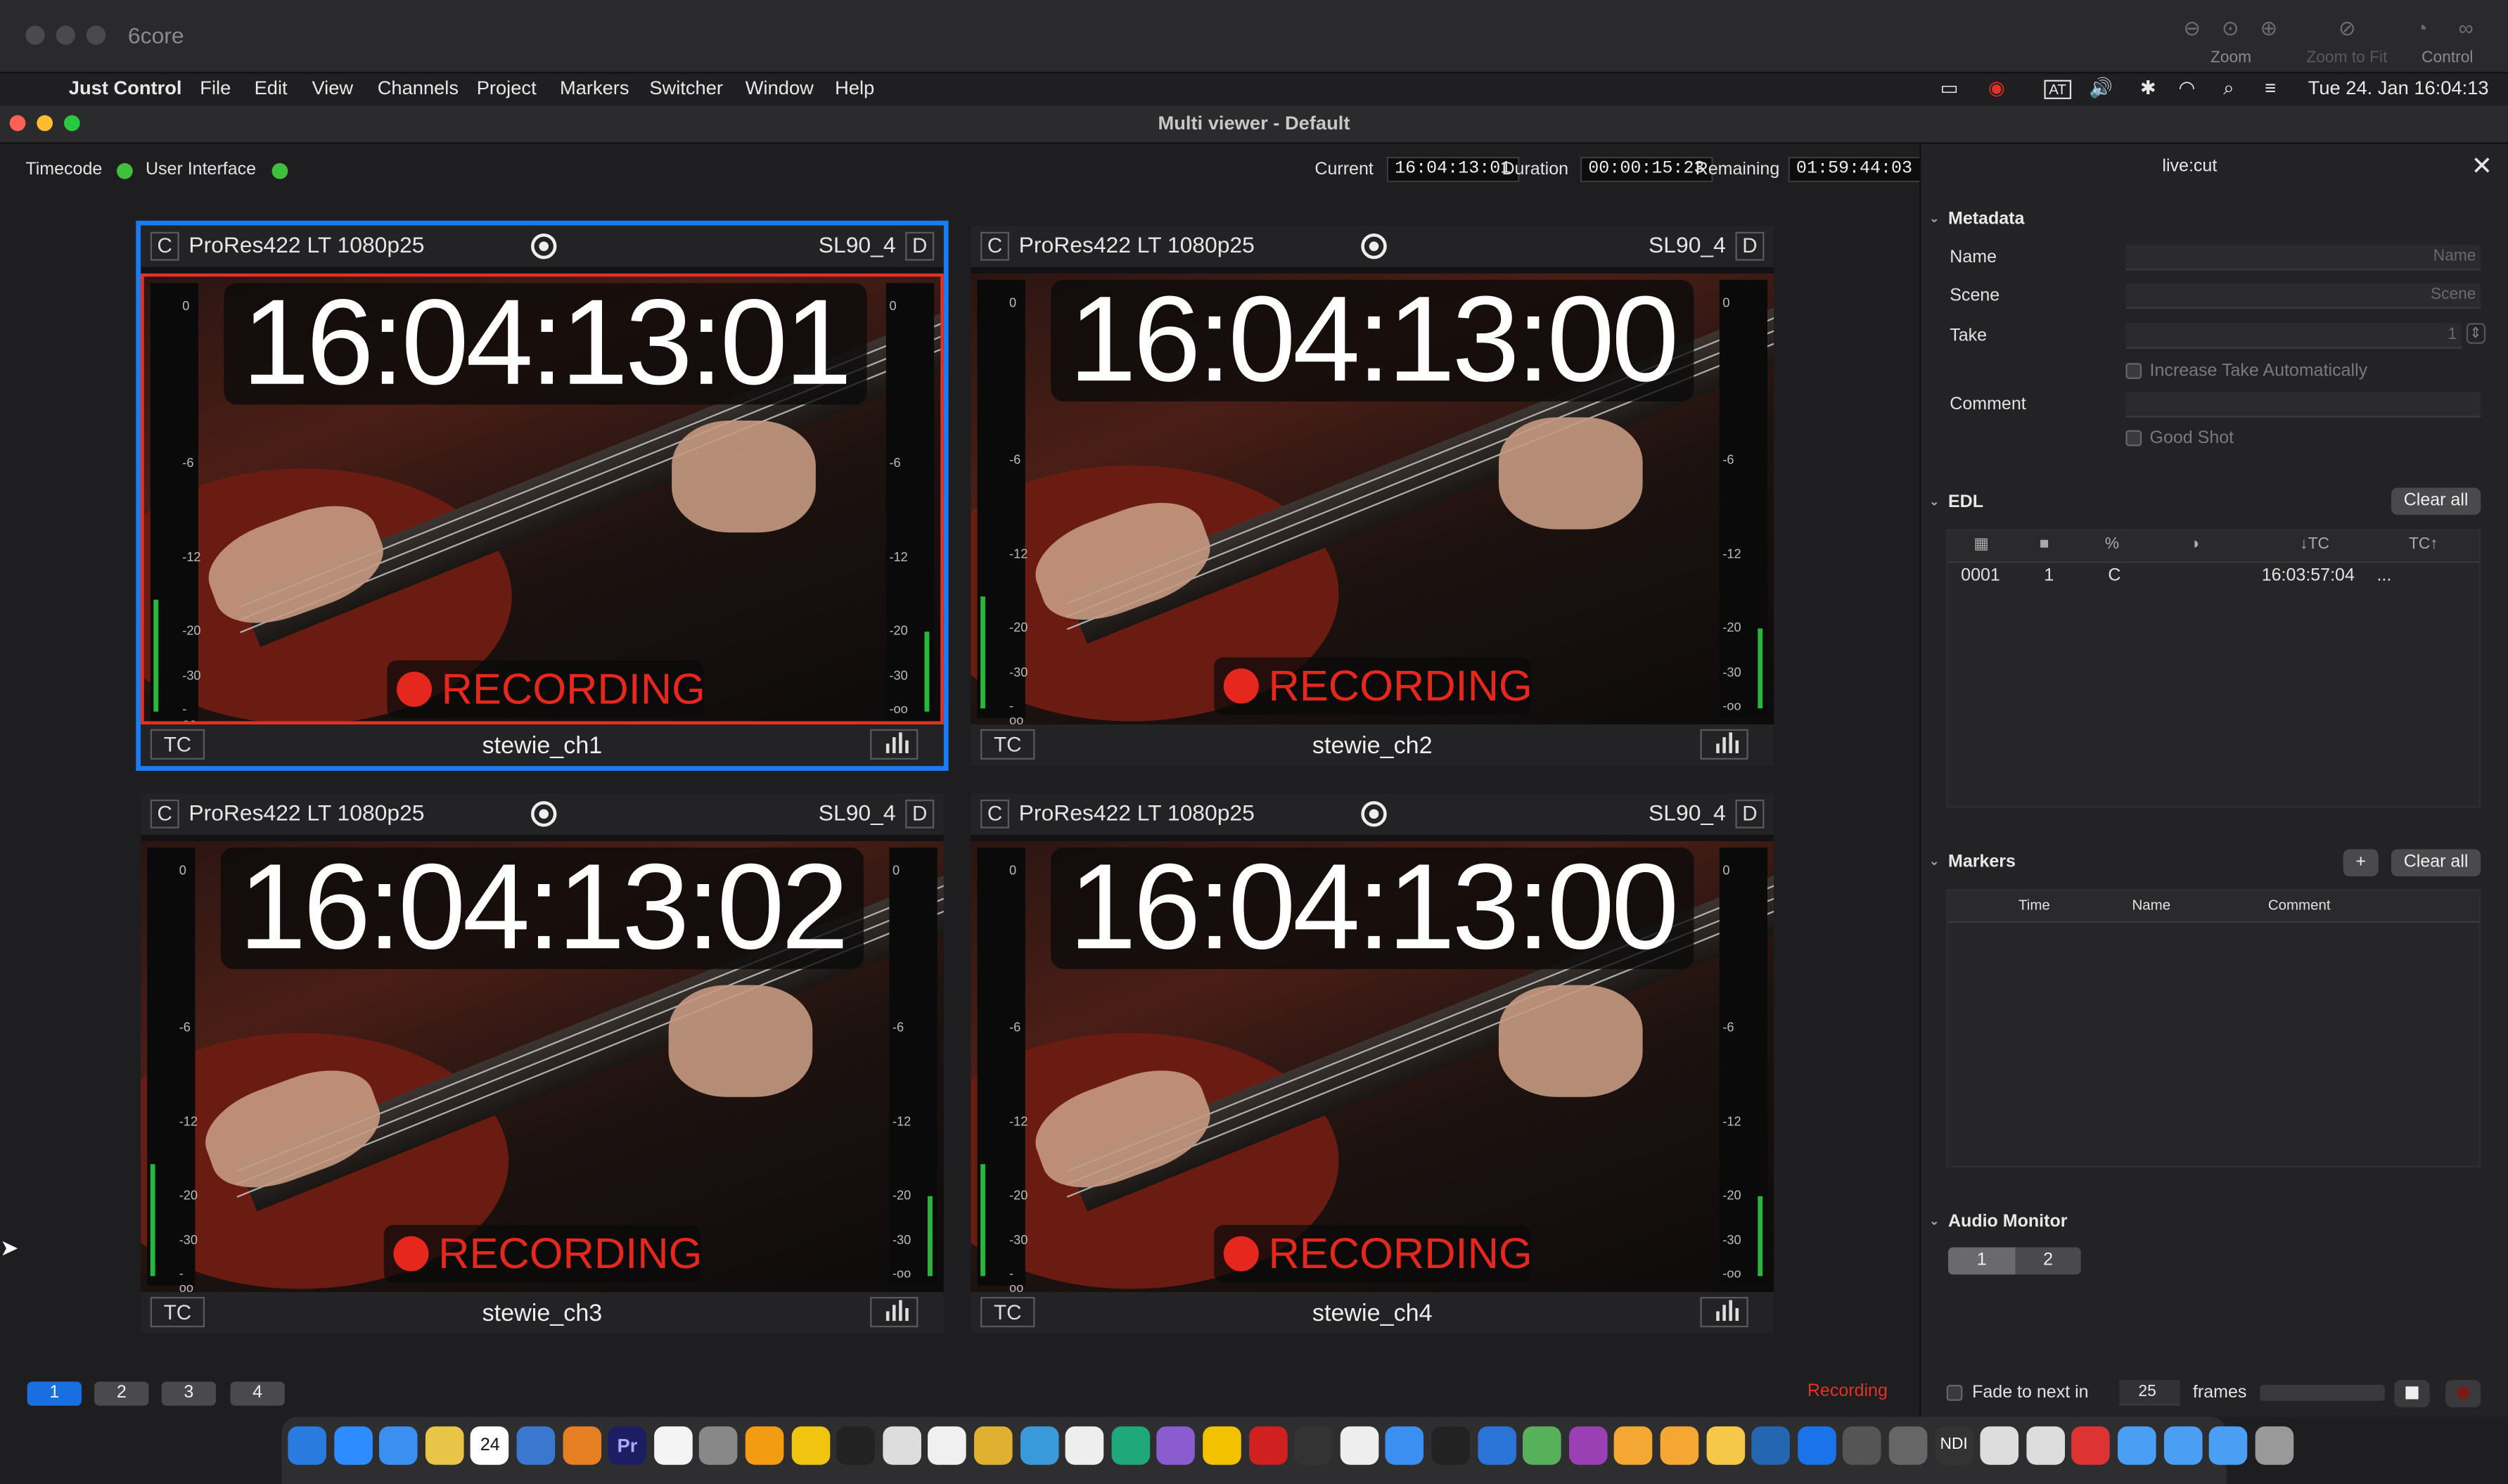  What do you see at coordinates (2133, 371) in the screenshot?
I see `increase-take-checkbox` at bounding box center [2133, 371].